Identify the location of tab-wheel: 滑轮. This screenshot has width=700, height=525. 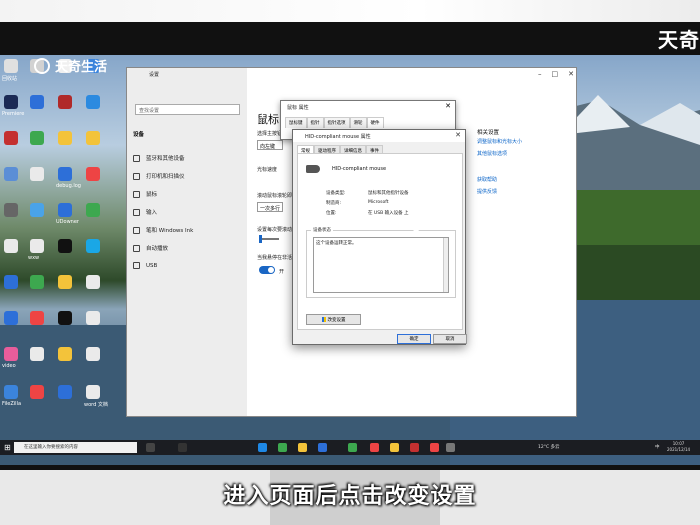
(358, 122).